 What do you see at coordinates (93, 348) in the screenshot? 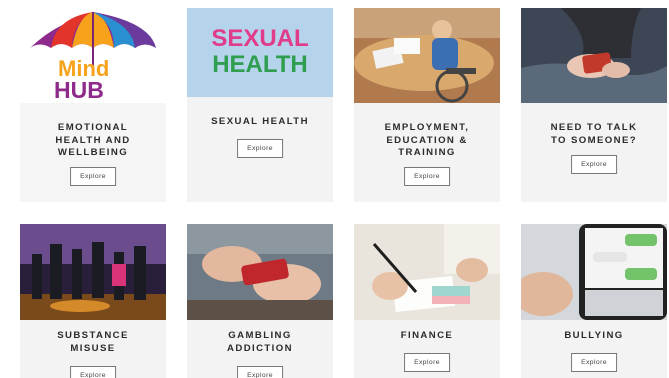
I see `card-title-line: Misuse` at bounding box center [93, 348].